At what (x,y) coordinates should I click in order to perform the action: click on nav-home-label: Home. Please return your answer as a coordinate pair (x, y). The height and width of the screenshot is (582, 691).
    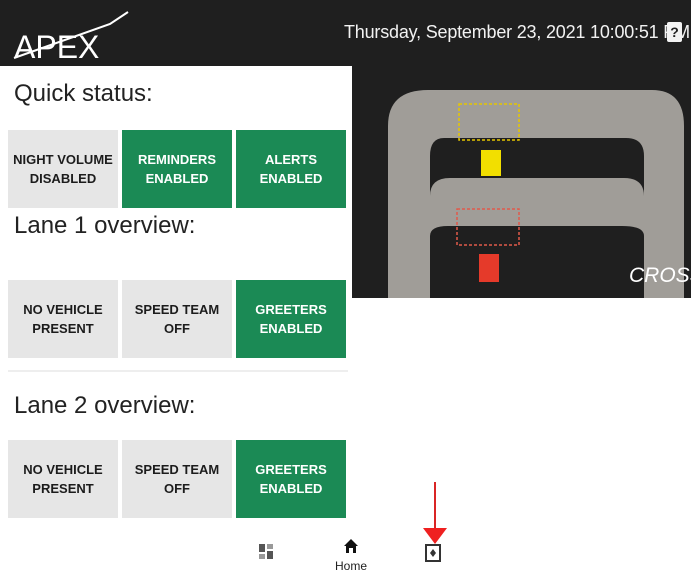
    Looking at the image, I should click on (350, 566).